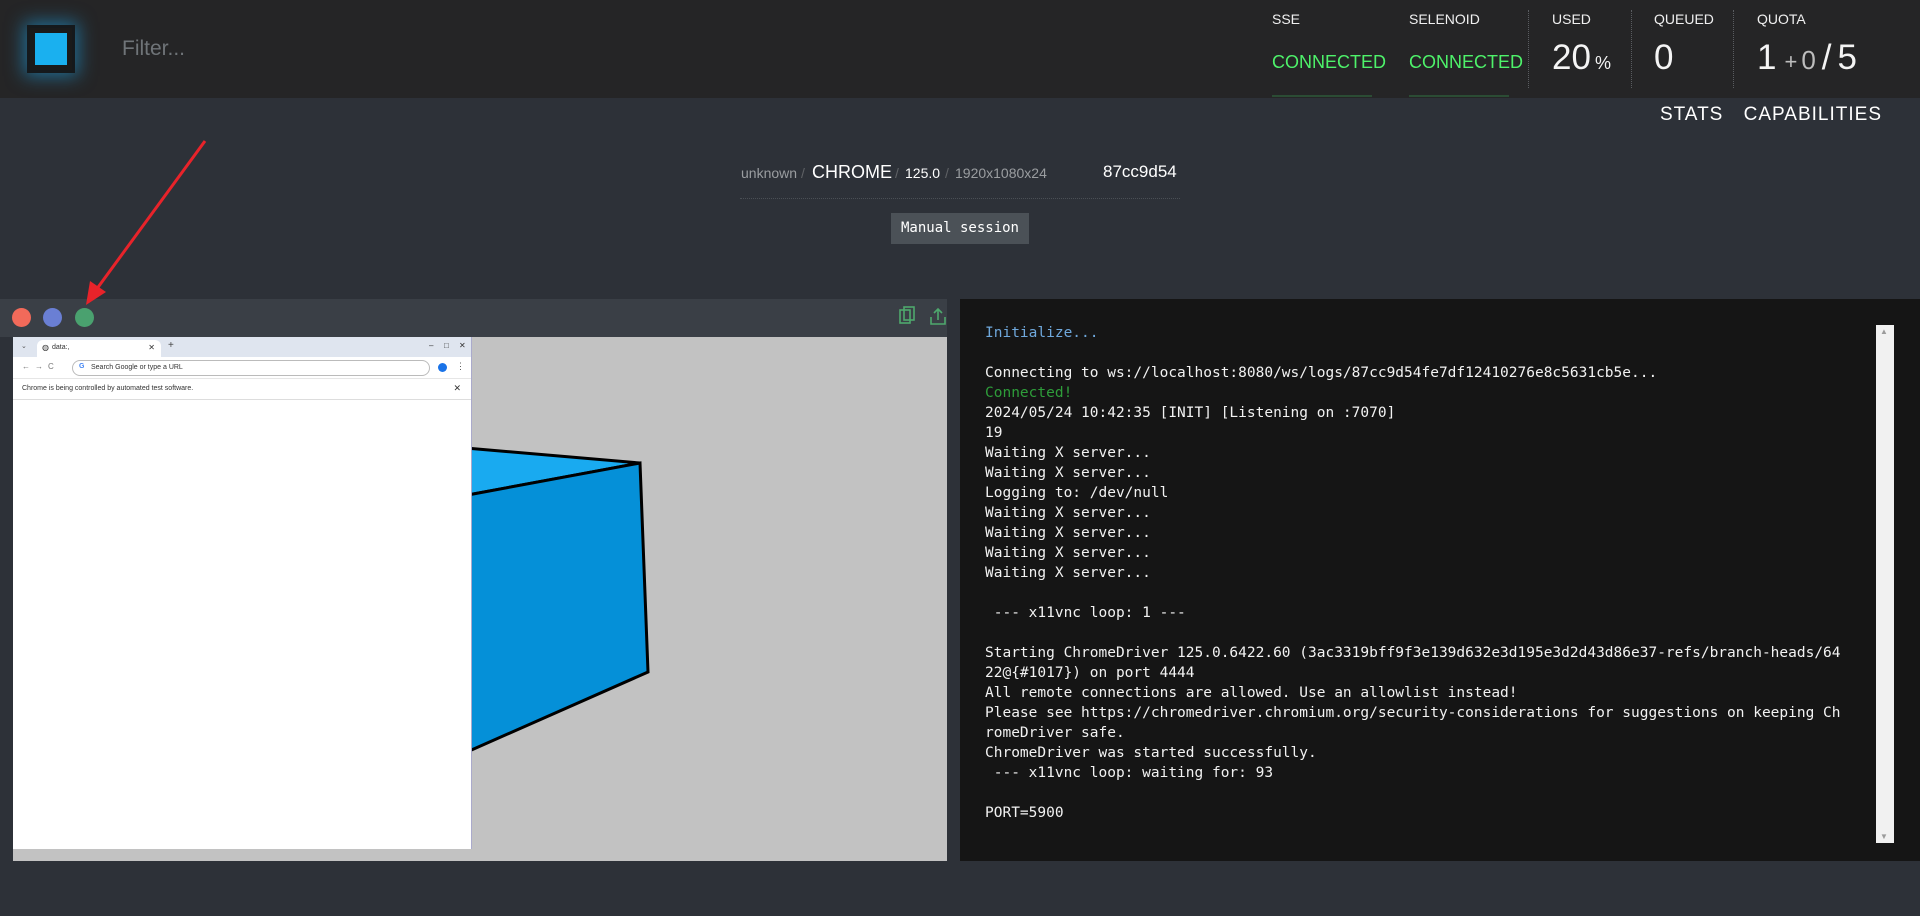  Describe the element at coordinates (171, 345) in the screenshot. I see `new-tab-icon: +` at that location.